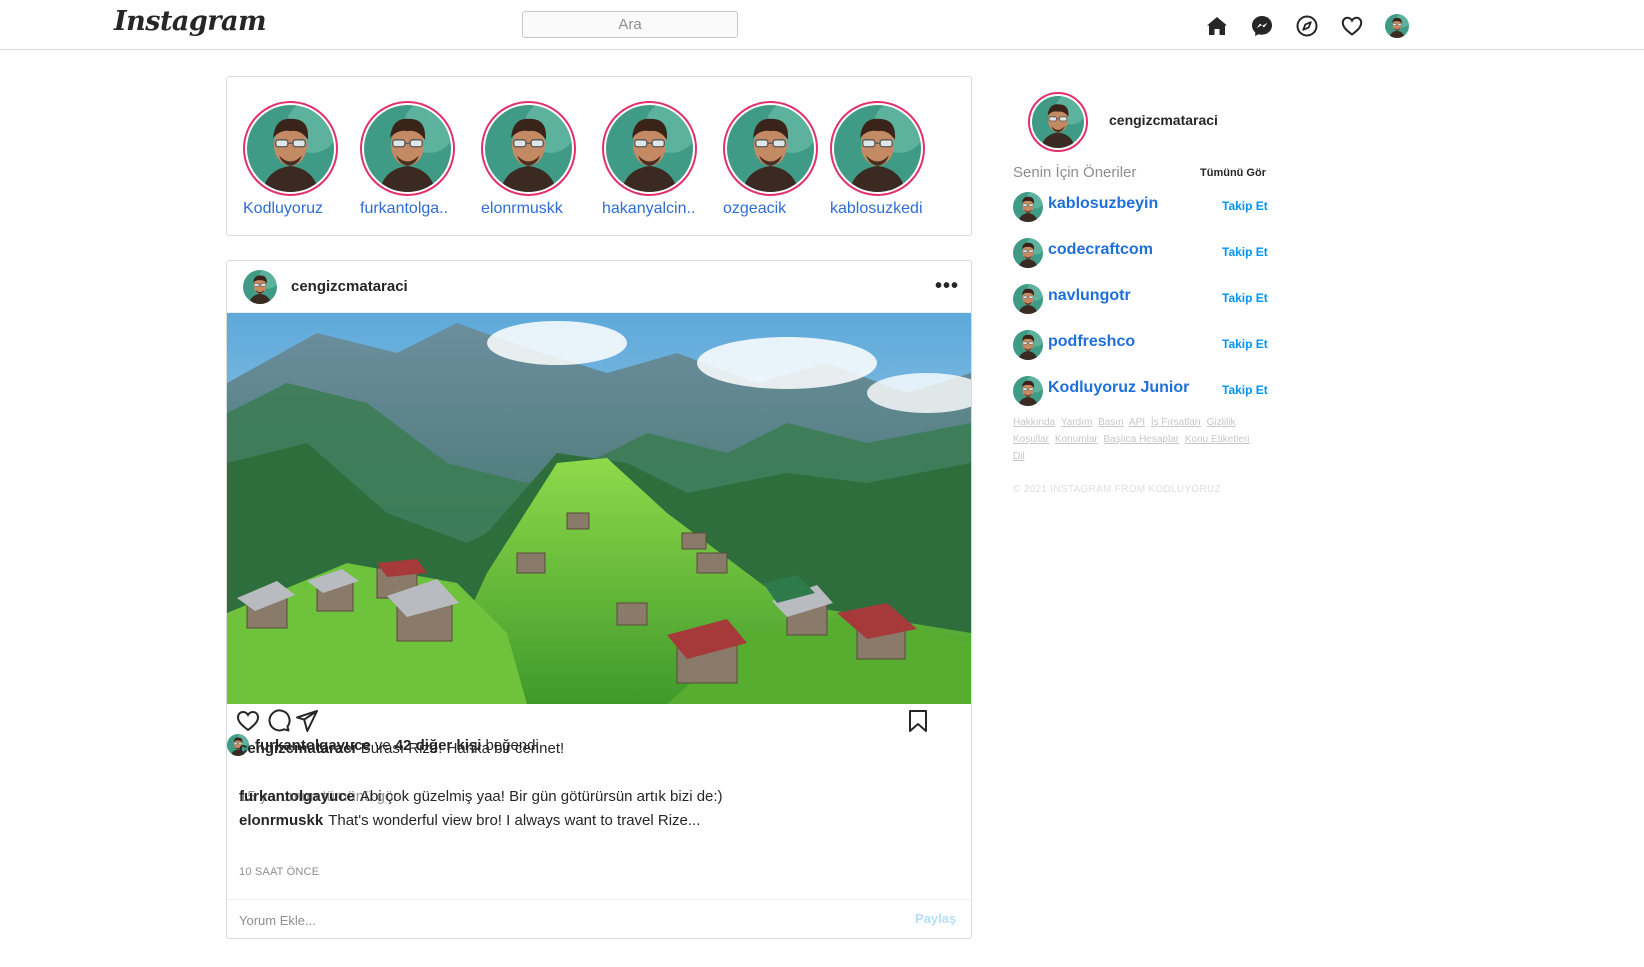 The image size is (1644, 967). What do you see at coordinates (529, 209) in the screenshot?
I see `story-username: elonrmuskk` at bounding box center [529, 209].